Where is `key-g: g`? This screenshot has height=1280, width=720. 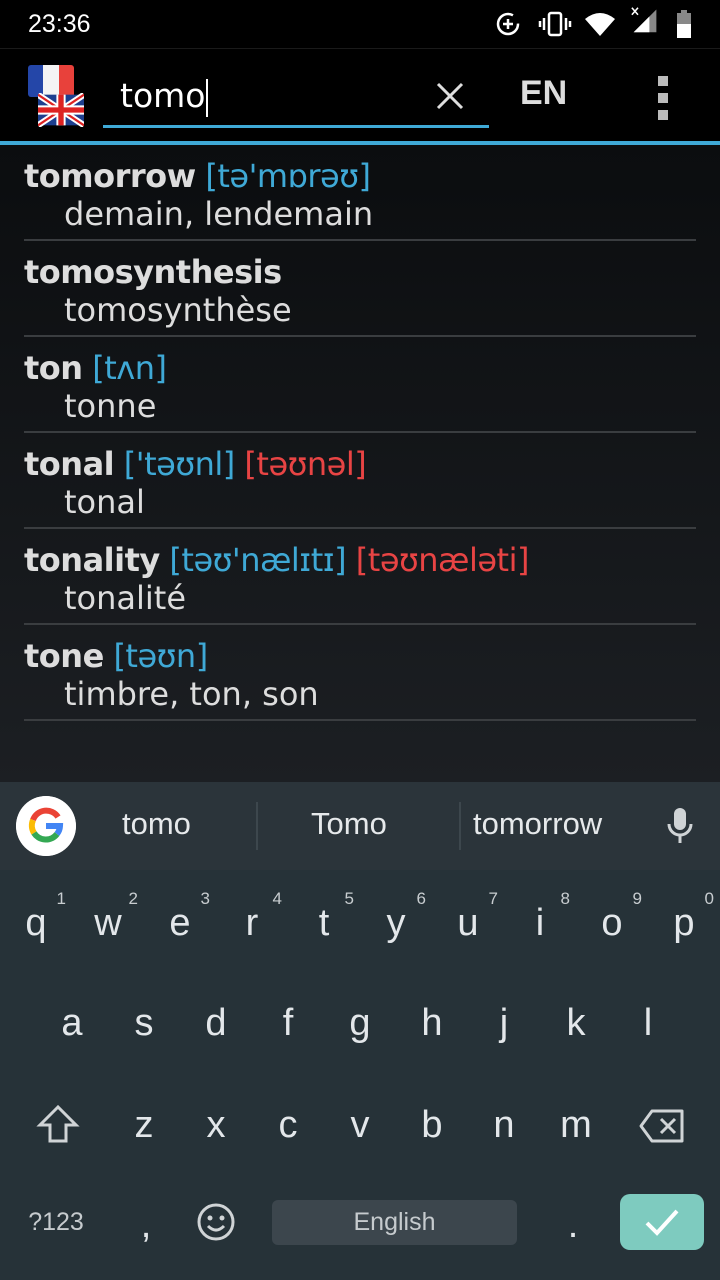
key-g: g is located at coordinates (360, 1023).